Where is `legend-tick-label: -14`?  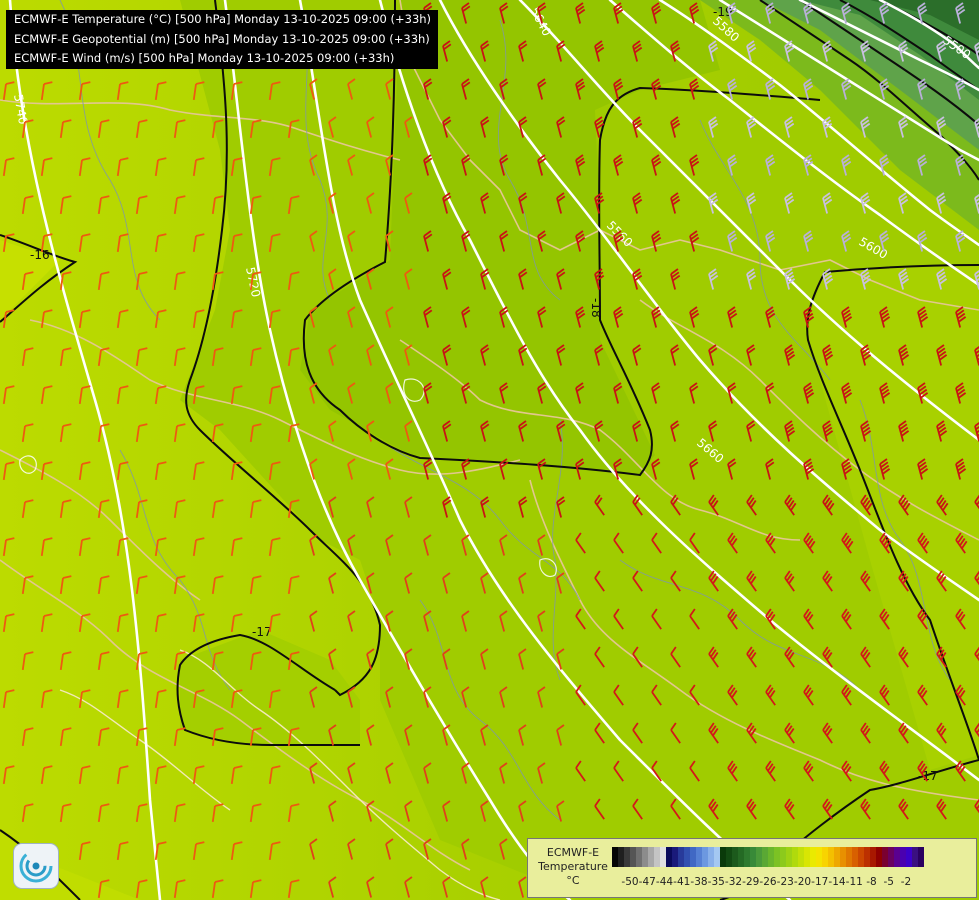 legend-tick-label: -14 is located at coordinates (837, 882).